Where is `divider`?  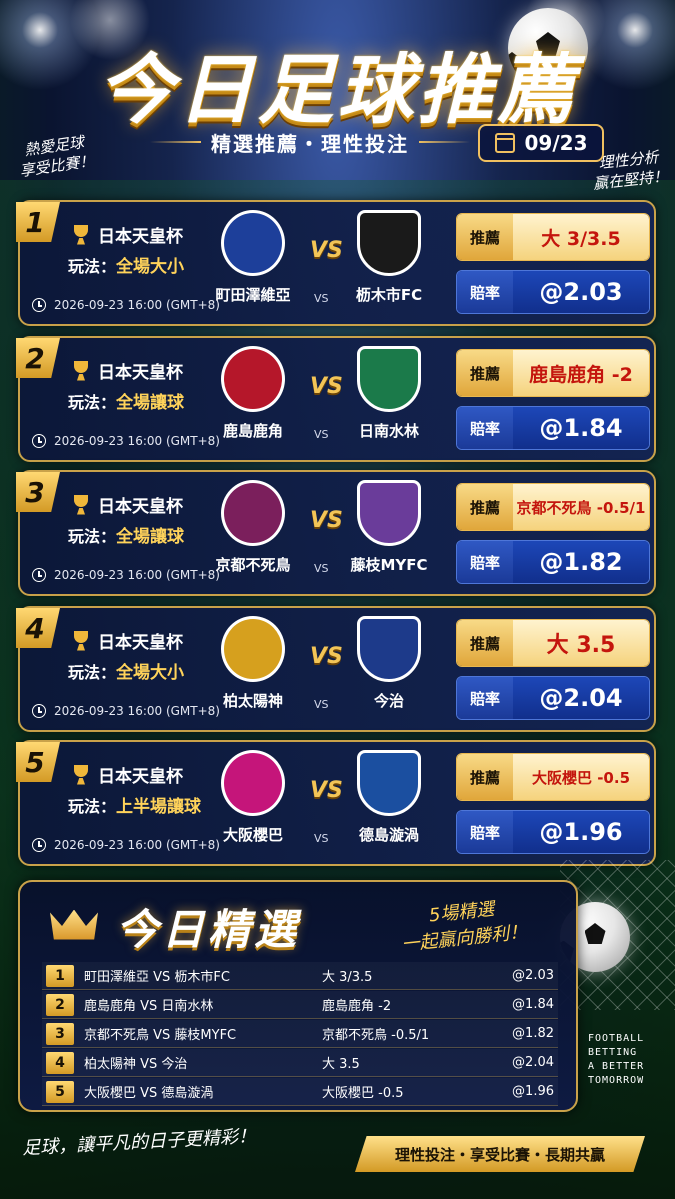 divider is located at coordinates (444, 142).